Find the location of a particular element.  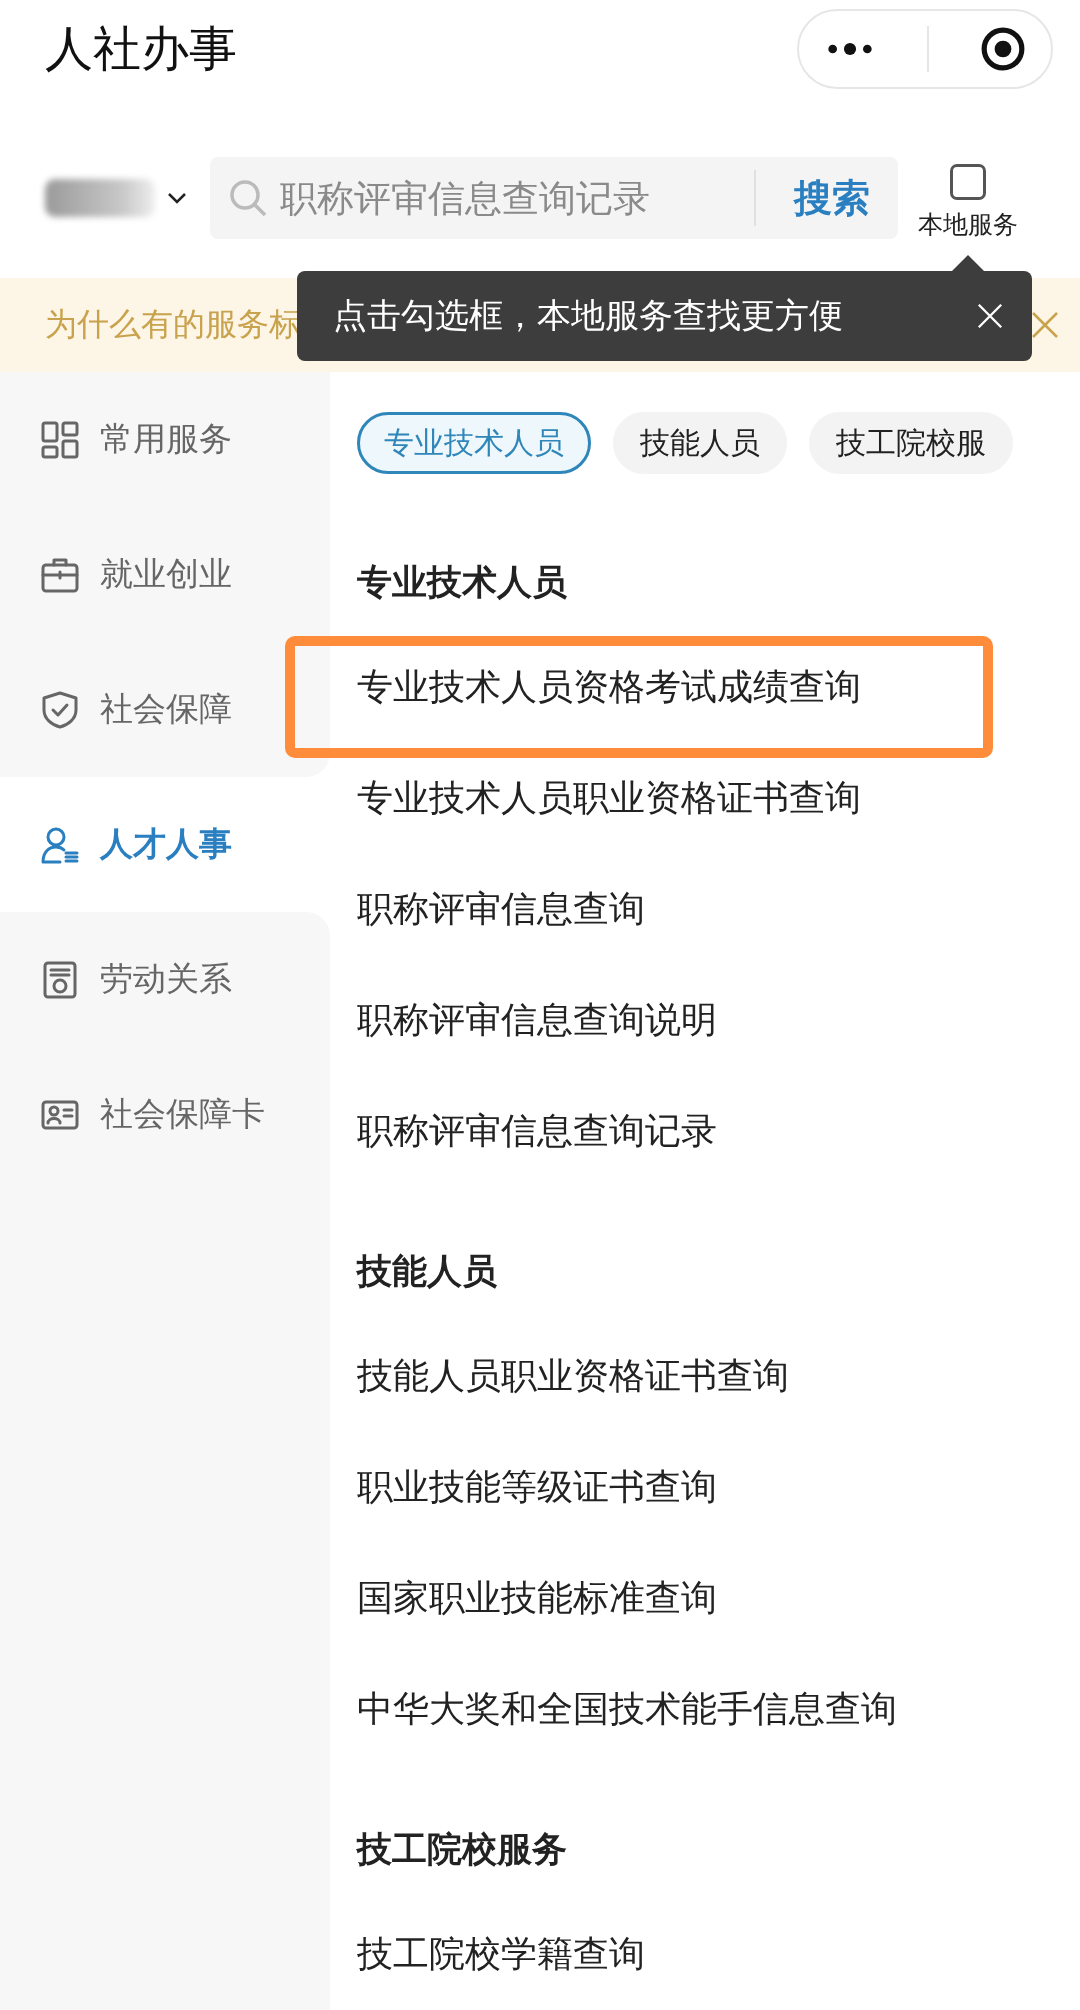

section-heading: 技工院校服务 is located at coordinates (462, 1849).